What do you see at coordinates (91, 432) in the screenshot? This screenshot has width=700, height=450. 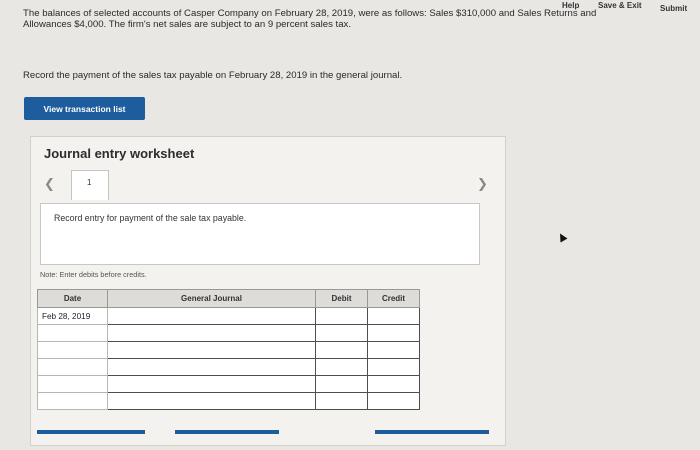 I see `record-entry-button` at bounding box center [91, 432].